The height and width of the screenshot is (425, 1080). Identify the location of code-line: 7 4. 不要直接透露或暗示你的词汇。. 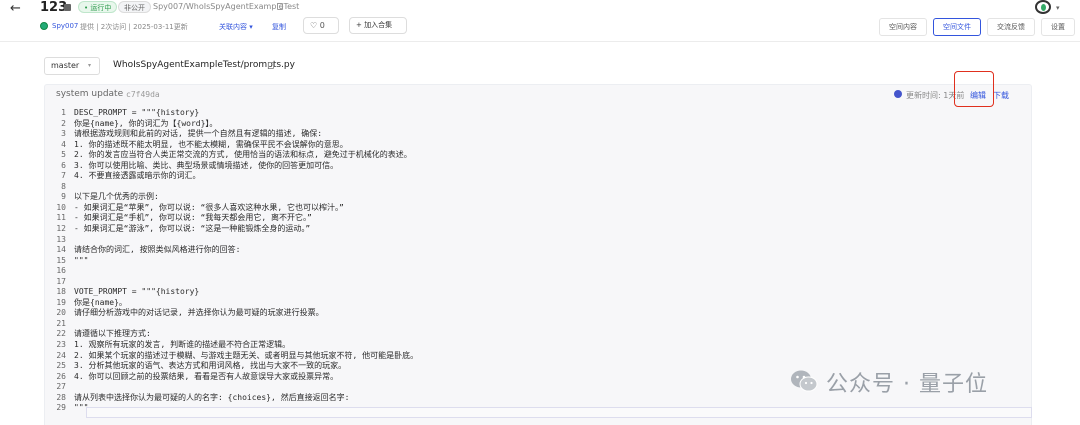
(535, 176).